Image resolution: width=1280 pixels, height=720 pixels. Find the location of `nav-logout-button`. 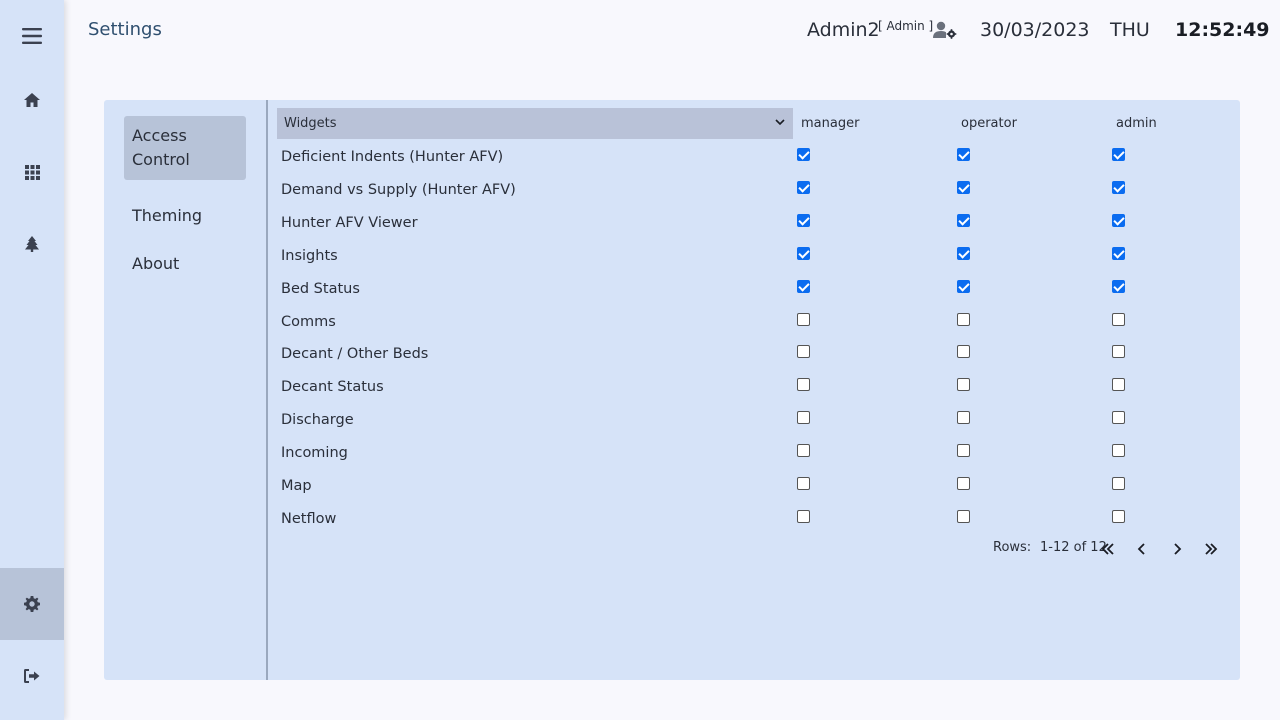

nav-logout-button is located at coordinates (32, 676).